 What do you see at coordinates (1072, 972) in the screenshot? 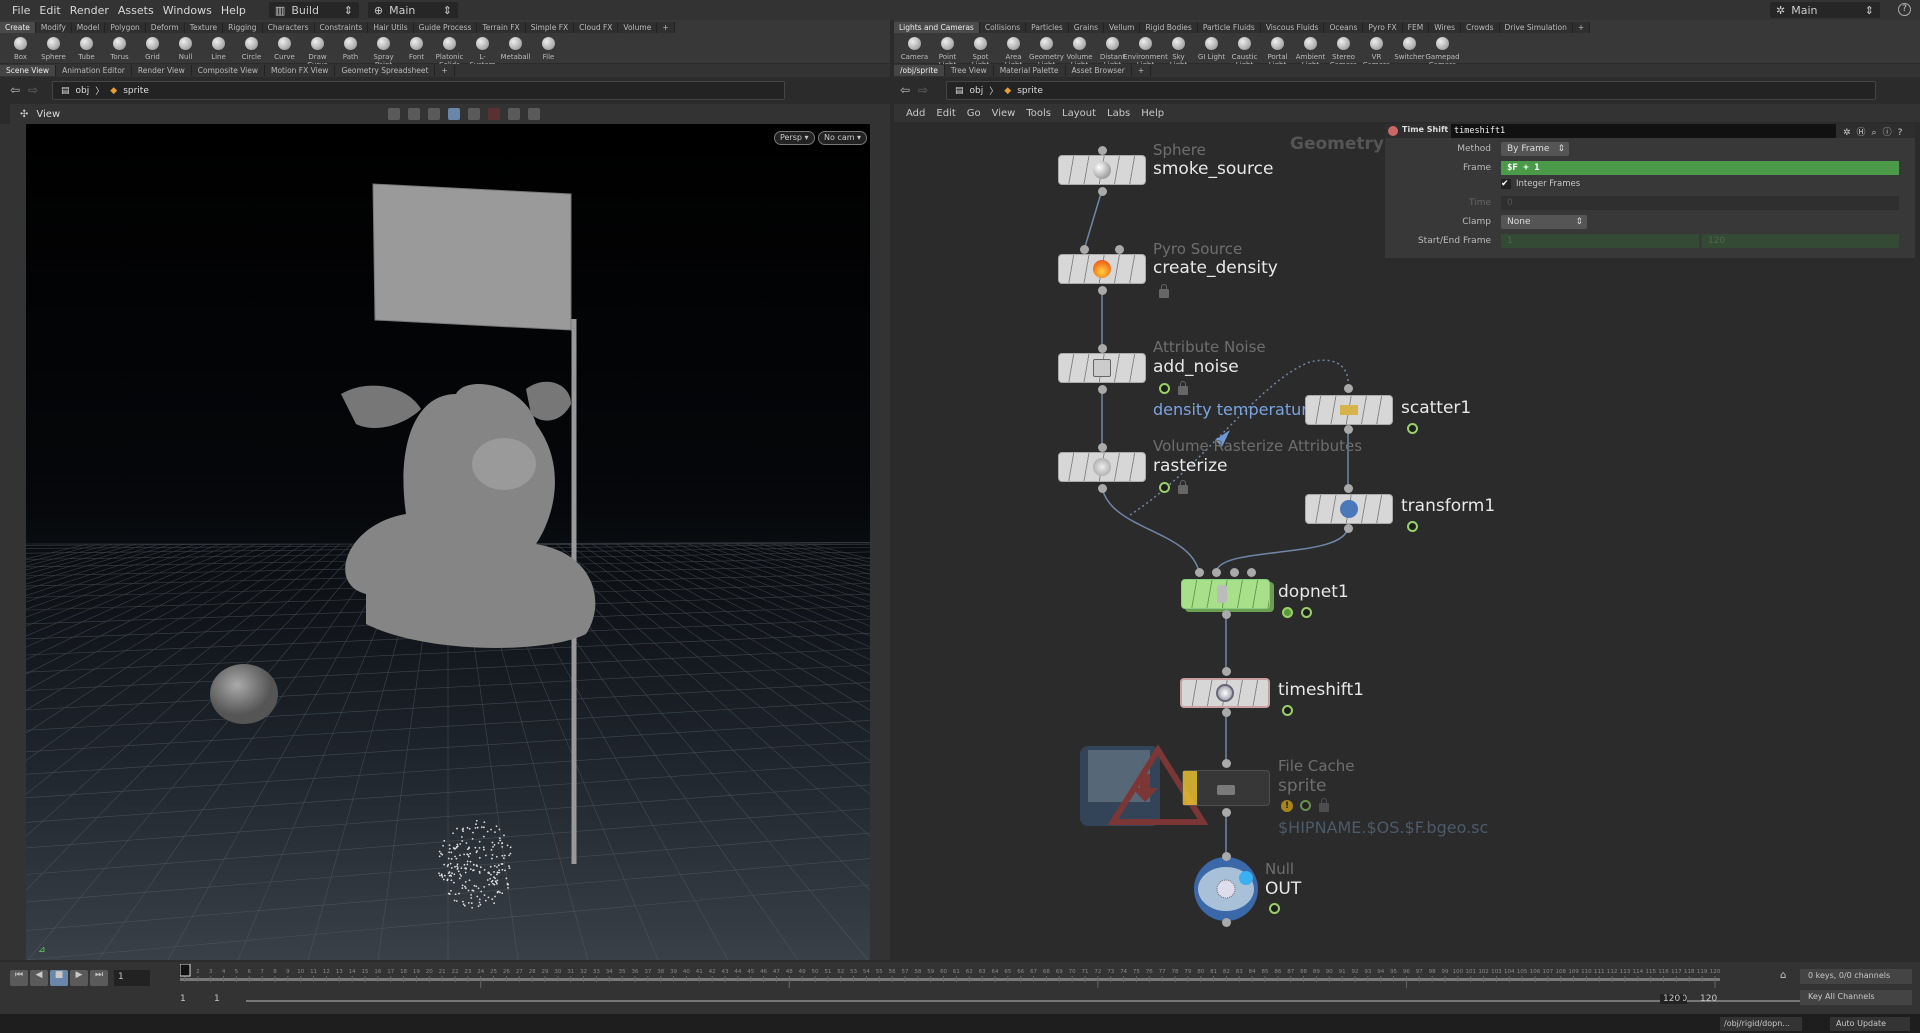
I see `frame-tick-label: 70` at bounding box center [1072, 972].